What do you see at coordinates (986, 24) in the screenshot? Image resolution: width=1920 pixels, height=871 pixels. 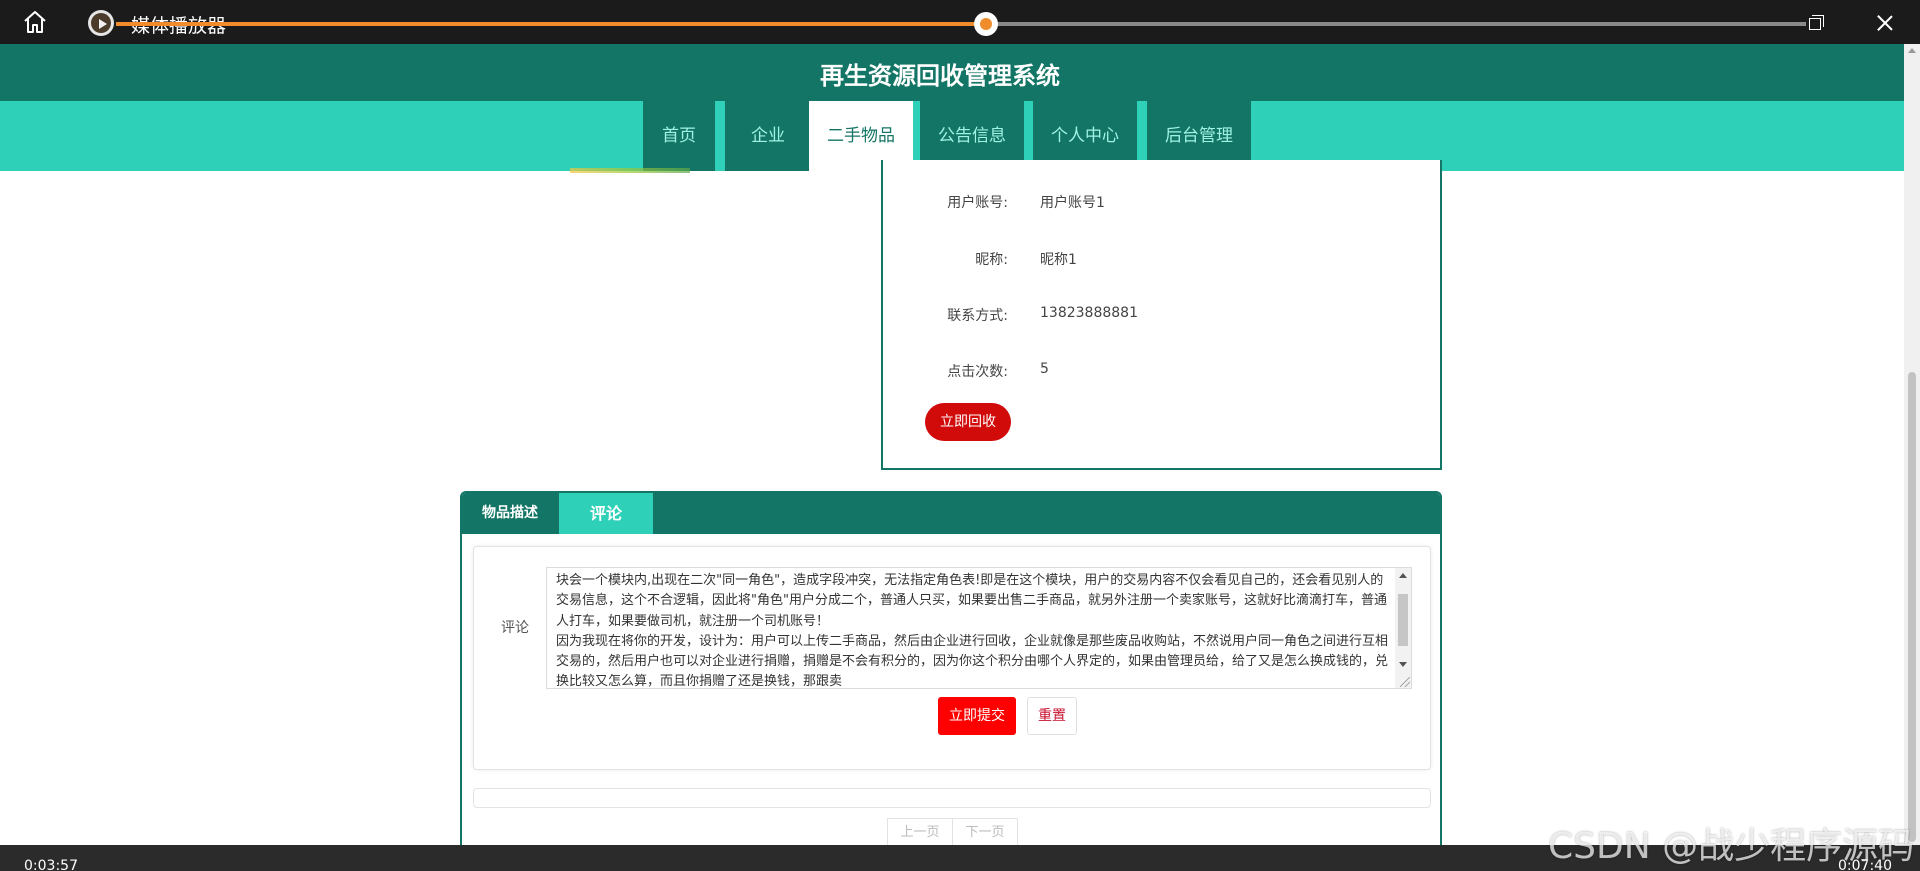 I see `seek-bar-thumb` at bounding box center [986, 24].